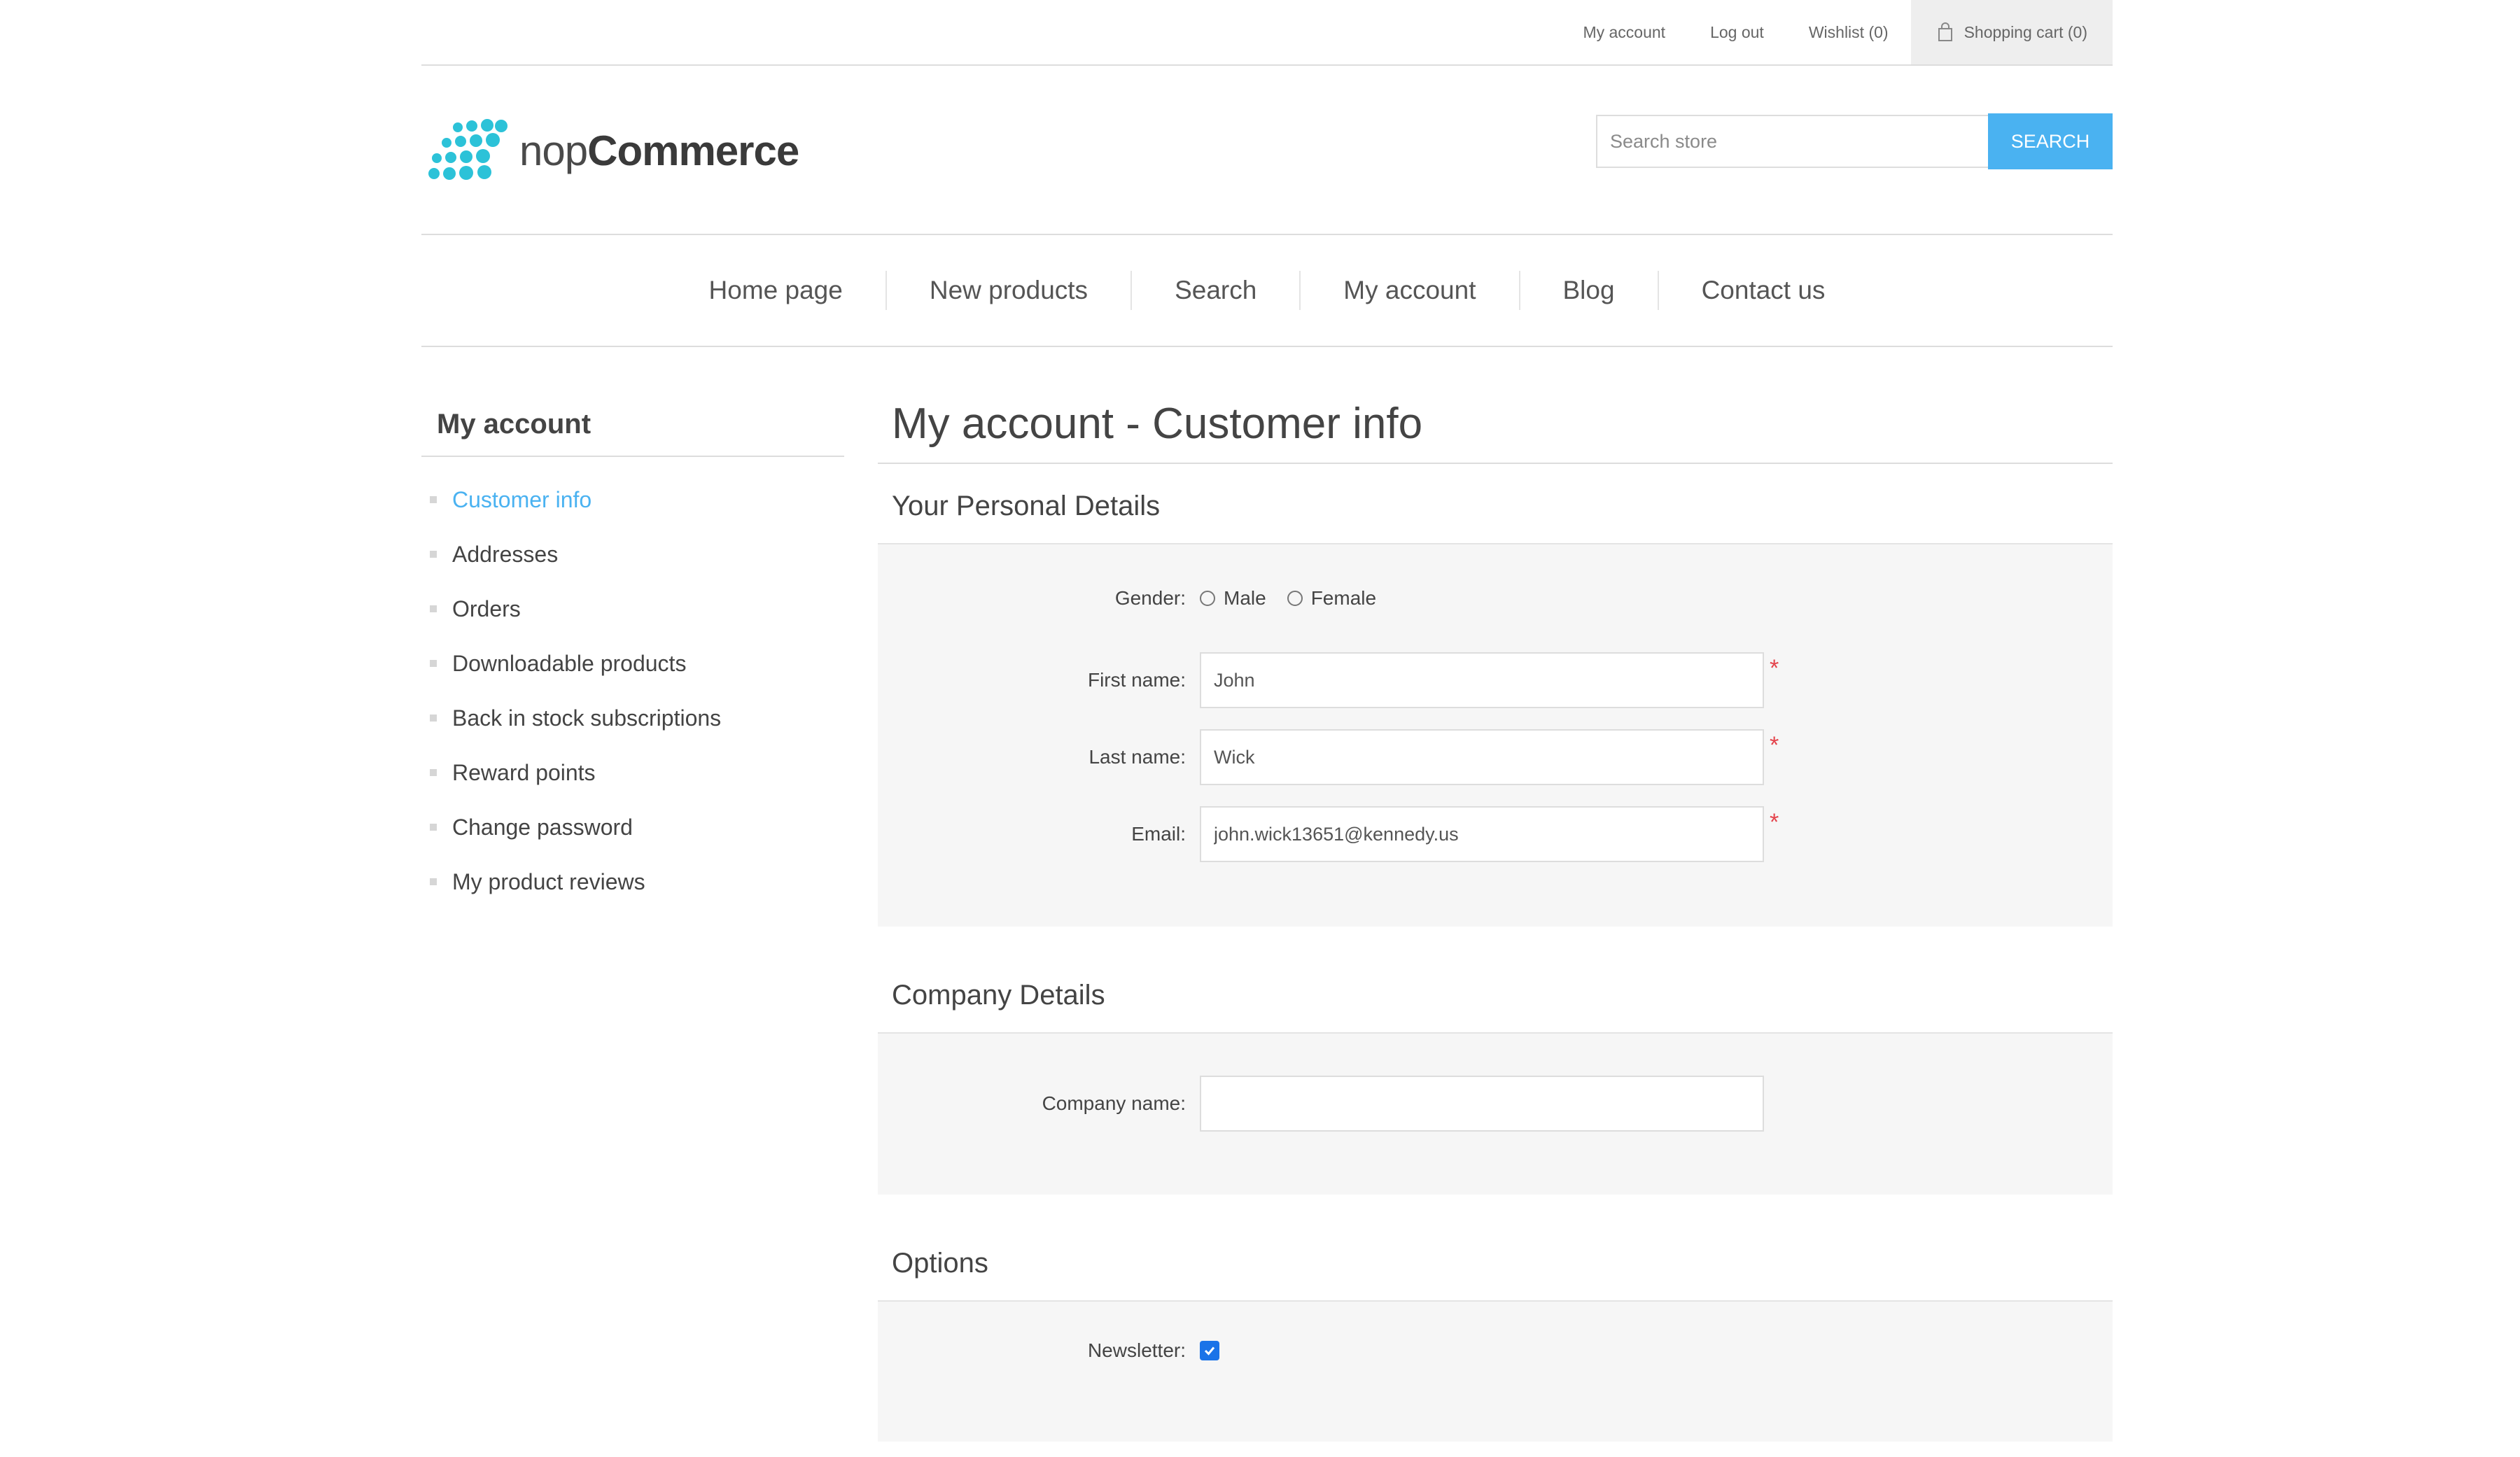 Image resolution: width=2520 pixels, height=1457 pixels. What do you see at coordinates (1008, 290) in the screenshot?
I see `menu-item-new-products: New products` at bounding box center [1008, 290].